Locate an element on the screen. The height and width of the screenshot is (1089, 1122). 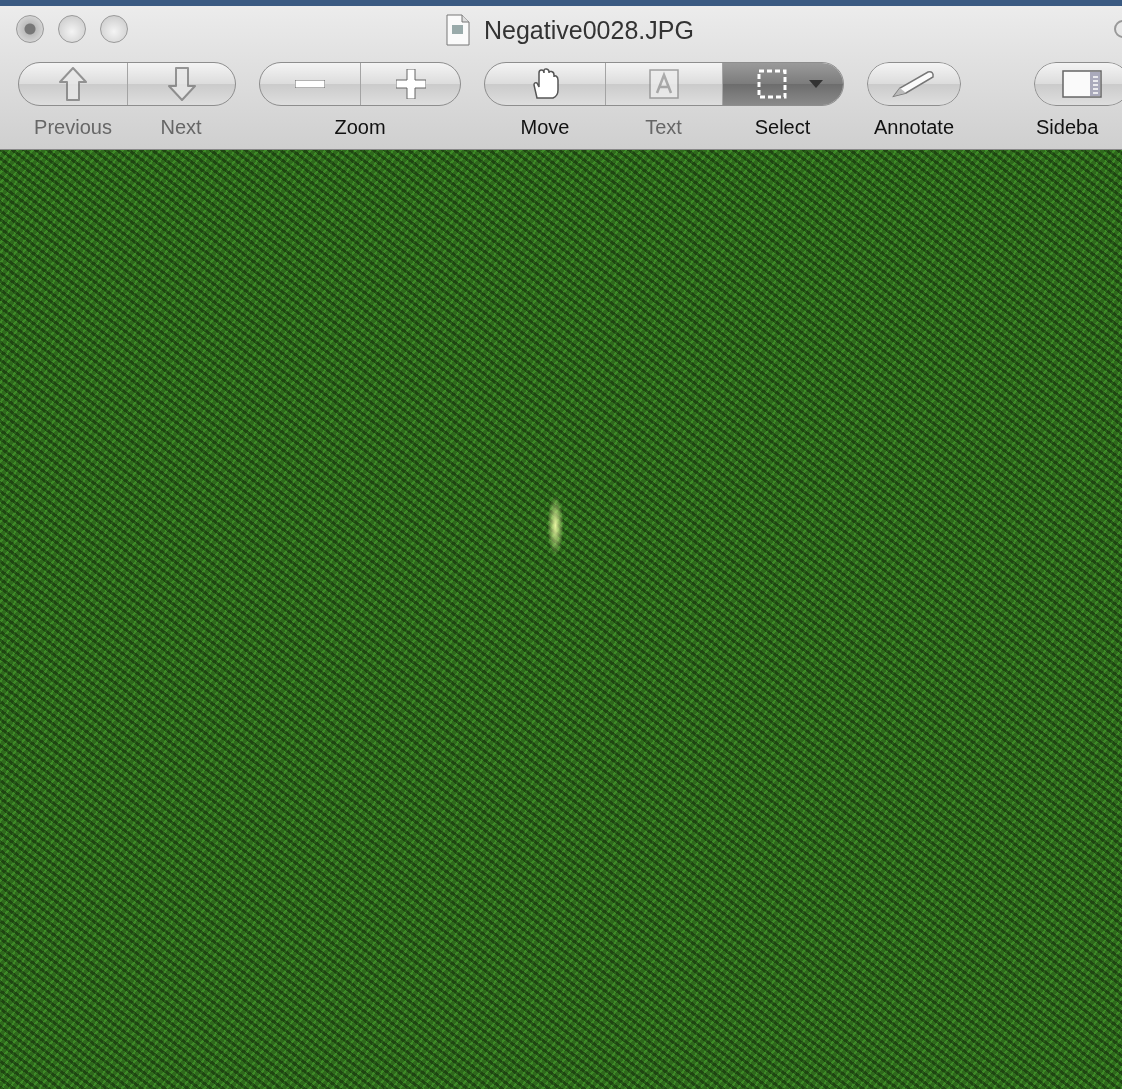
up-arrow-icon is located at coordinates (73, 84).